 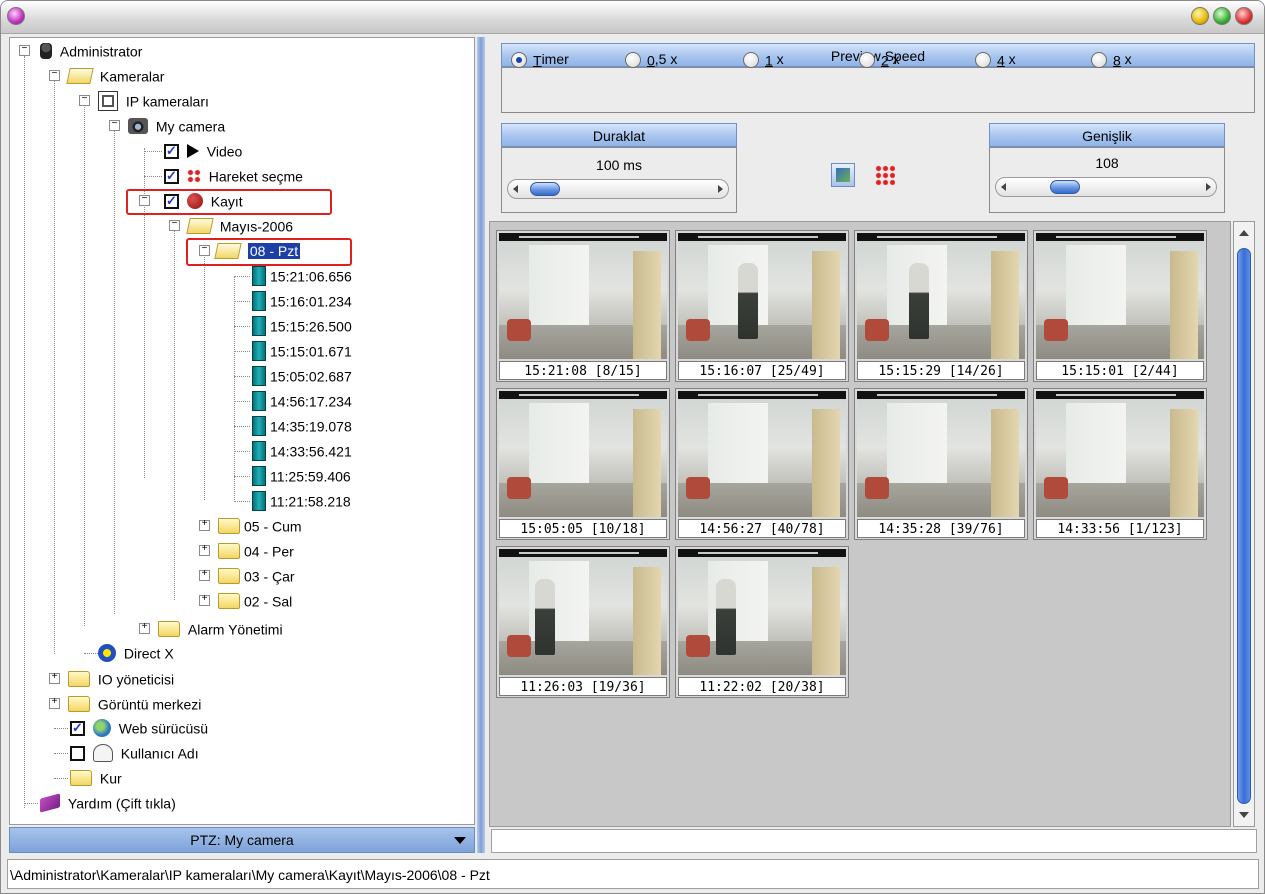 What do you see at coordinates (583, 306) in the screenshot?
I see `recording-thumbnail: 15:21:08 [8/15]` at bounding box center [583, 306].